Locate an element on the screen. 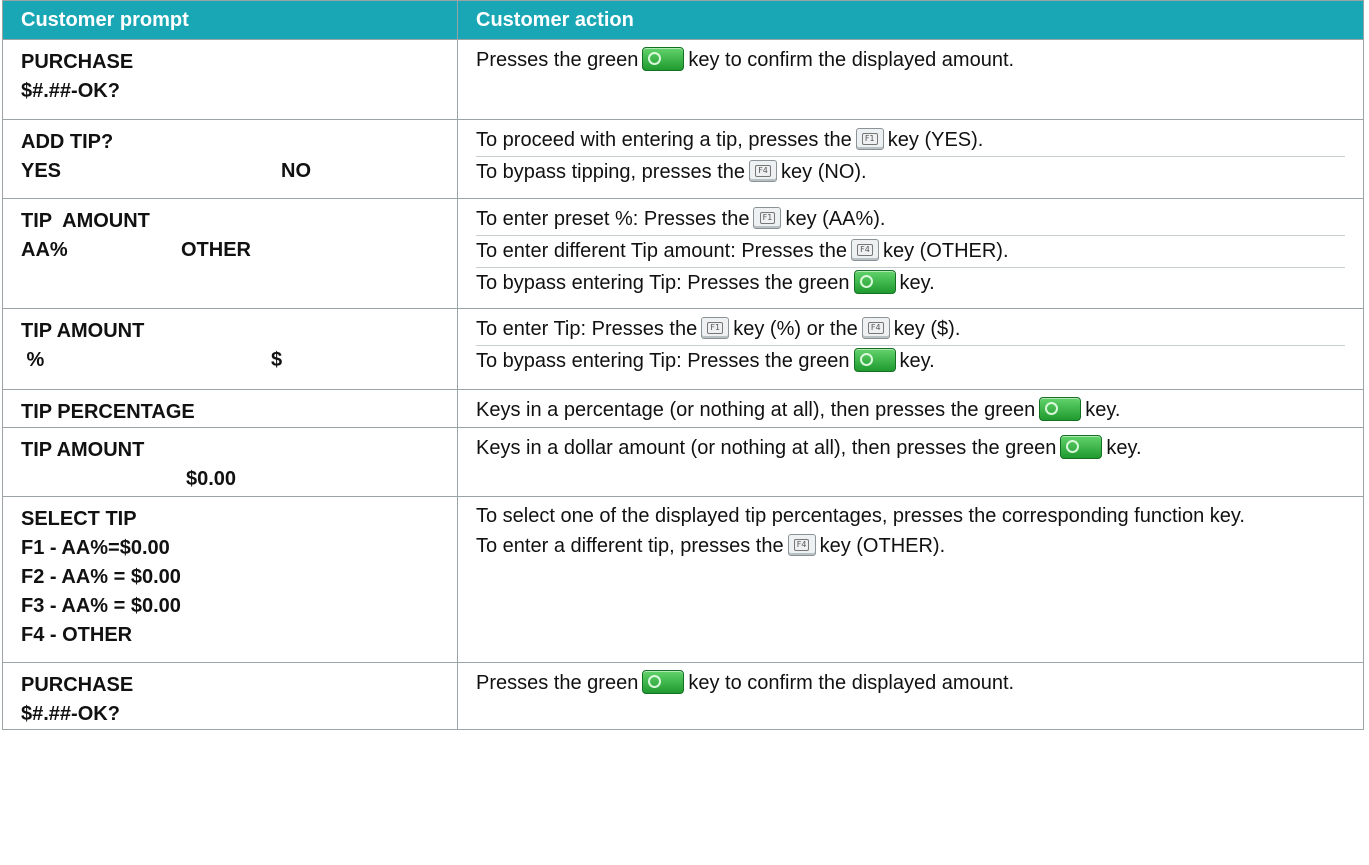 The height and width of the screenshot is (865, 1369). prompt-option: $ is located at coordinates (277, 360).